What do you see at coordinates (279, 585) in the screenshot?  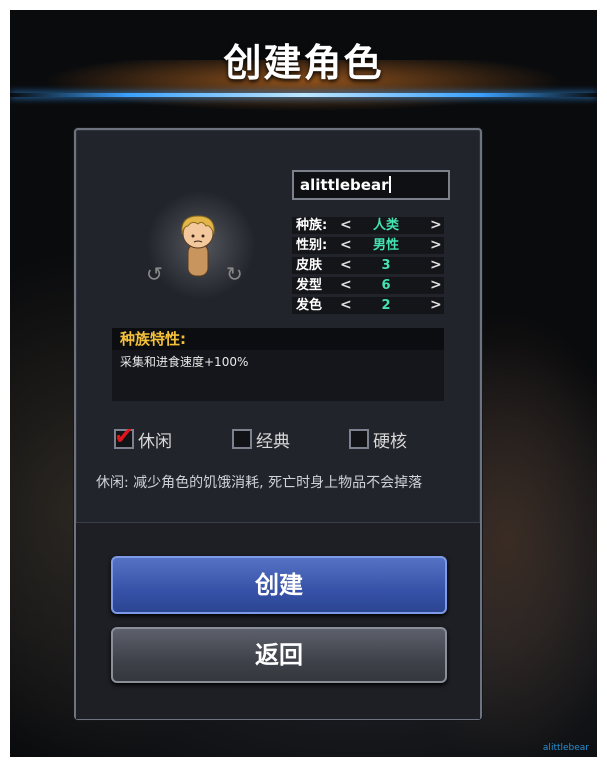 I see `create-button: 创建` at bounding box center [279, 585].